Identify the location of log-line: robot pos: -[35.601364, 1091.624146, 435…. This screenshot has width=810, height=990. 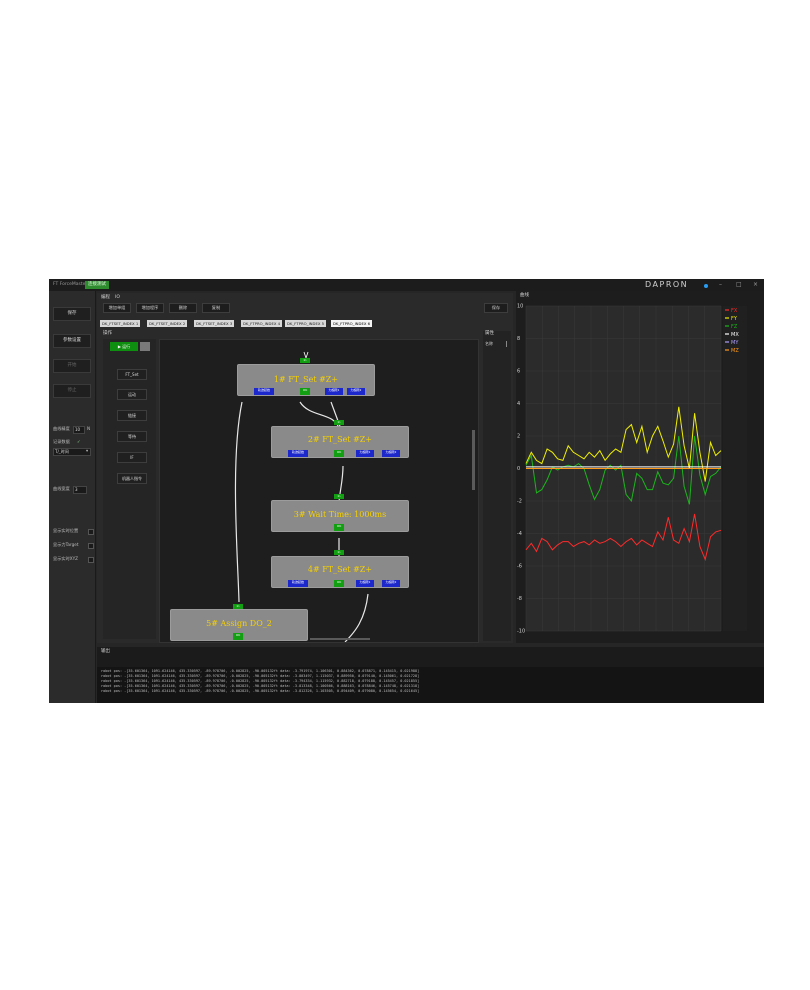
(260, 691).